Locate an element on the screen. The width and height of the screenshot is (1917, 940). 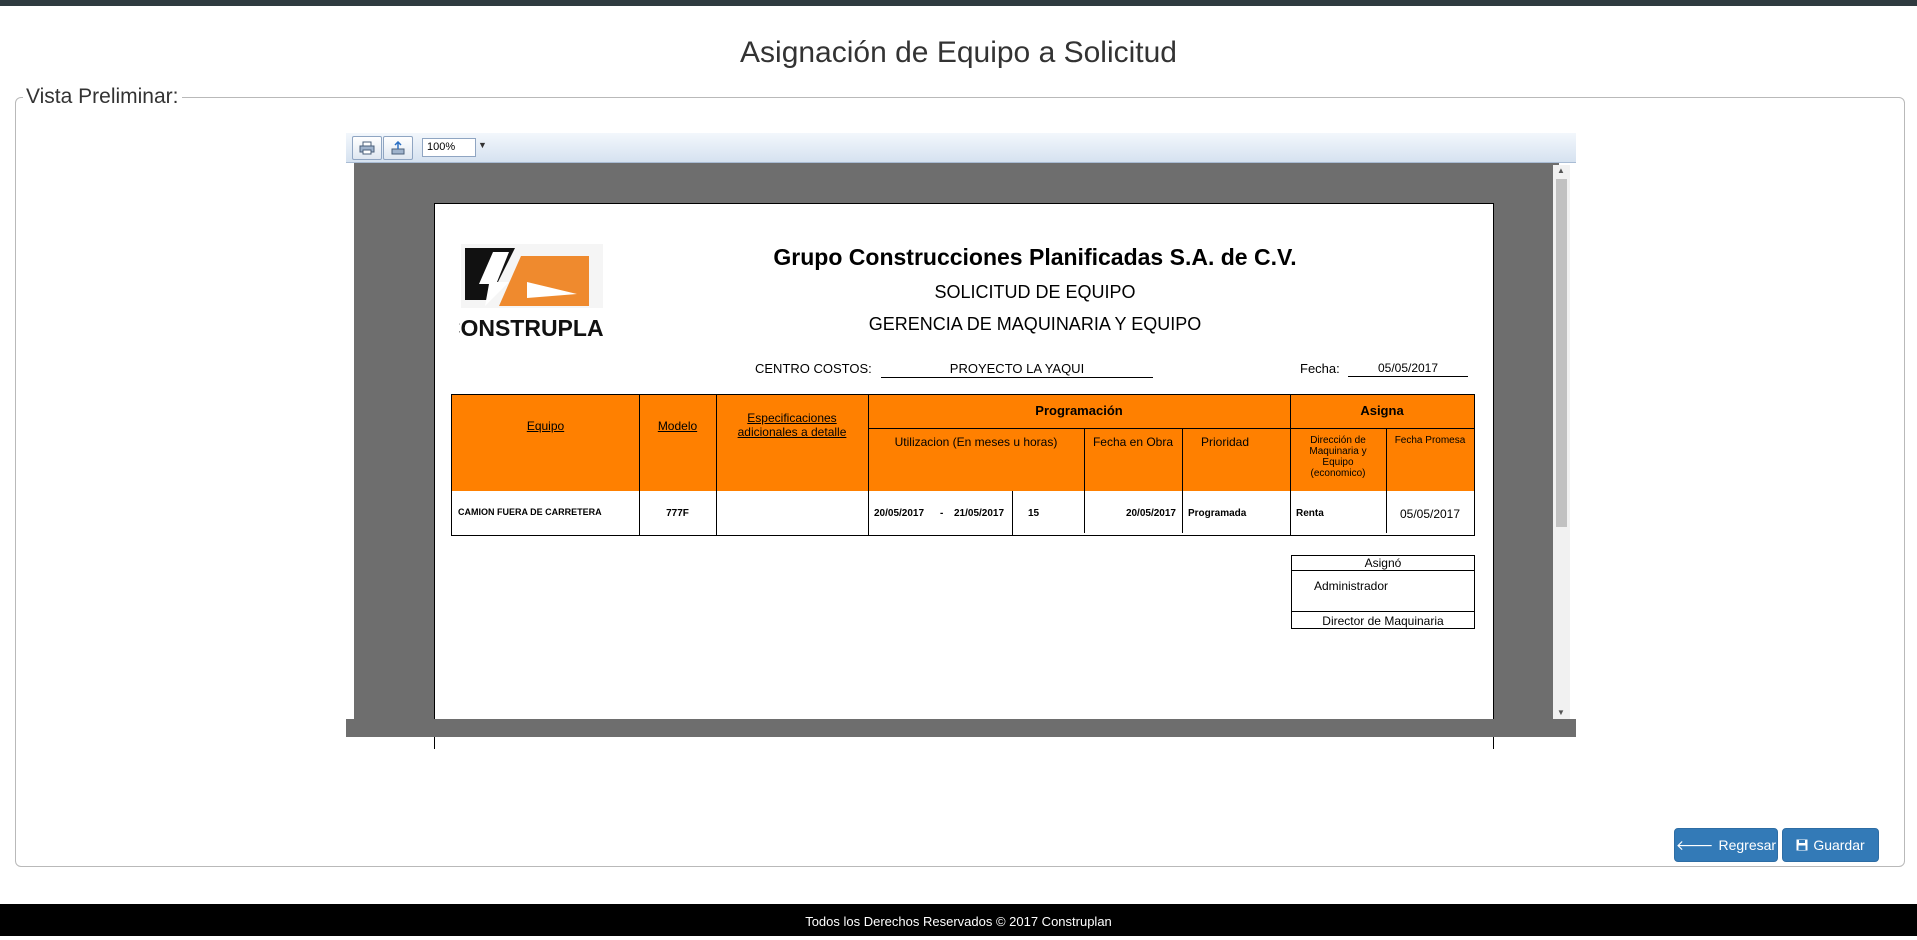
date-label: Fecha: is located at coordinates (1320, 368).